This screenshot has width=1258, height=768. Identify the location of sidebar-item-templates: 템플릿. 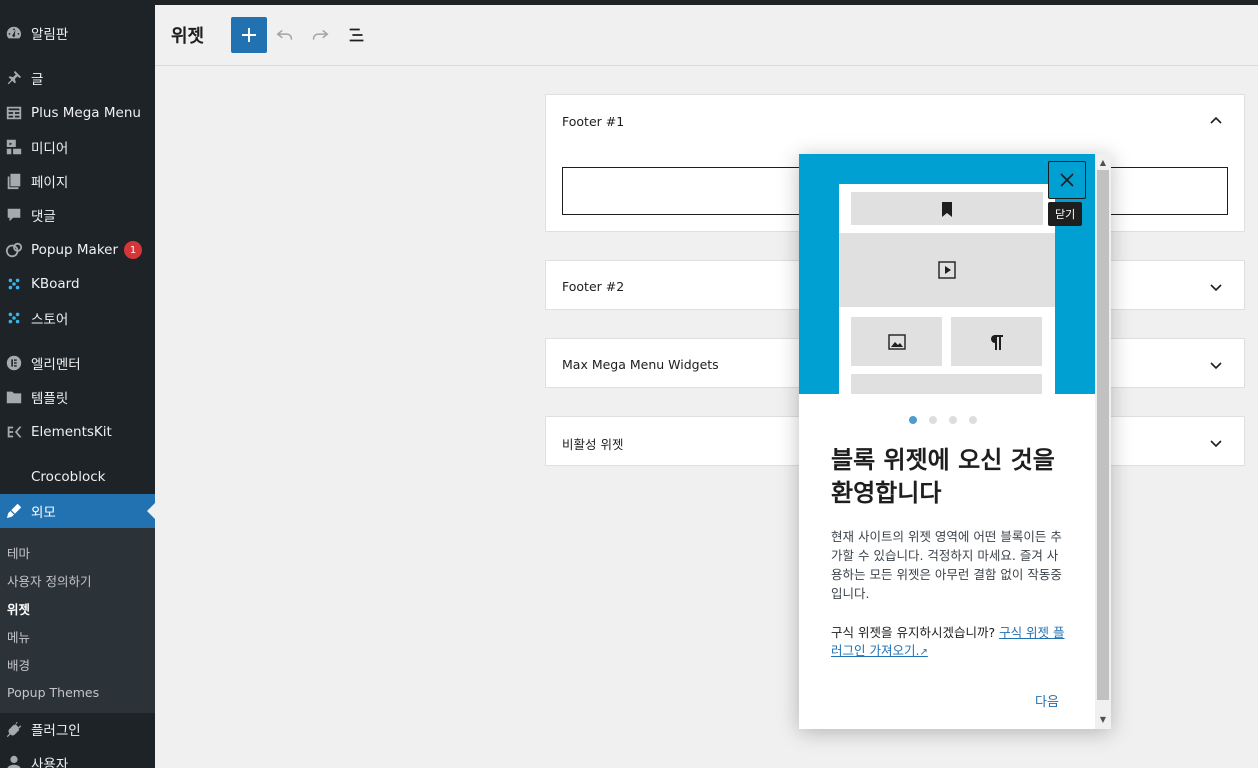
(77, 397).